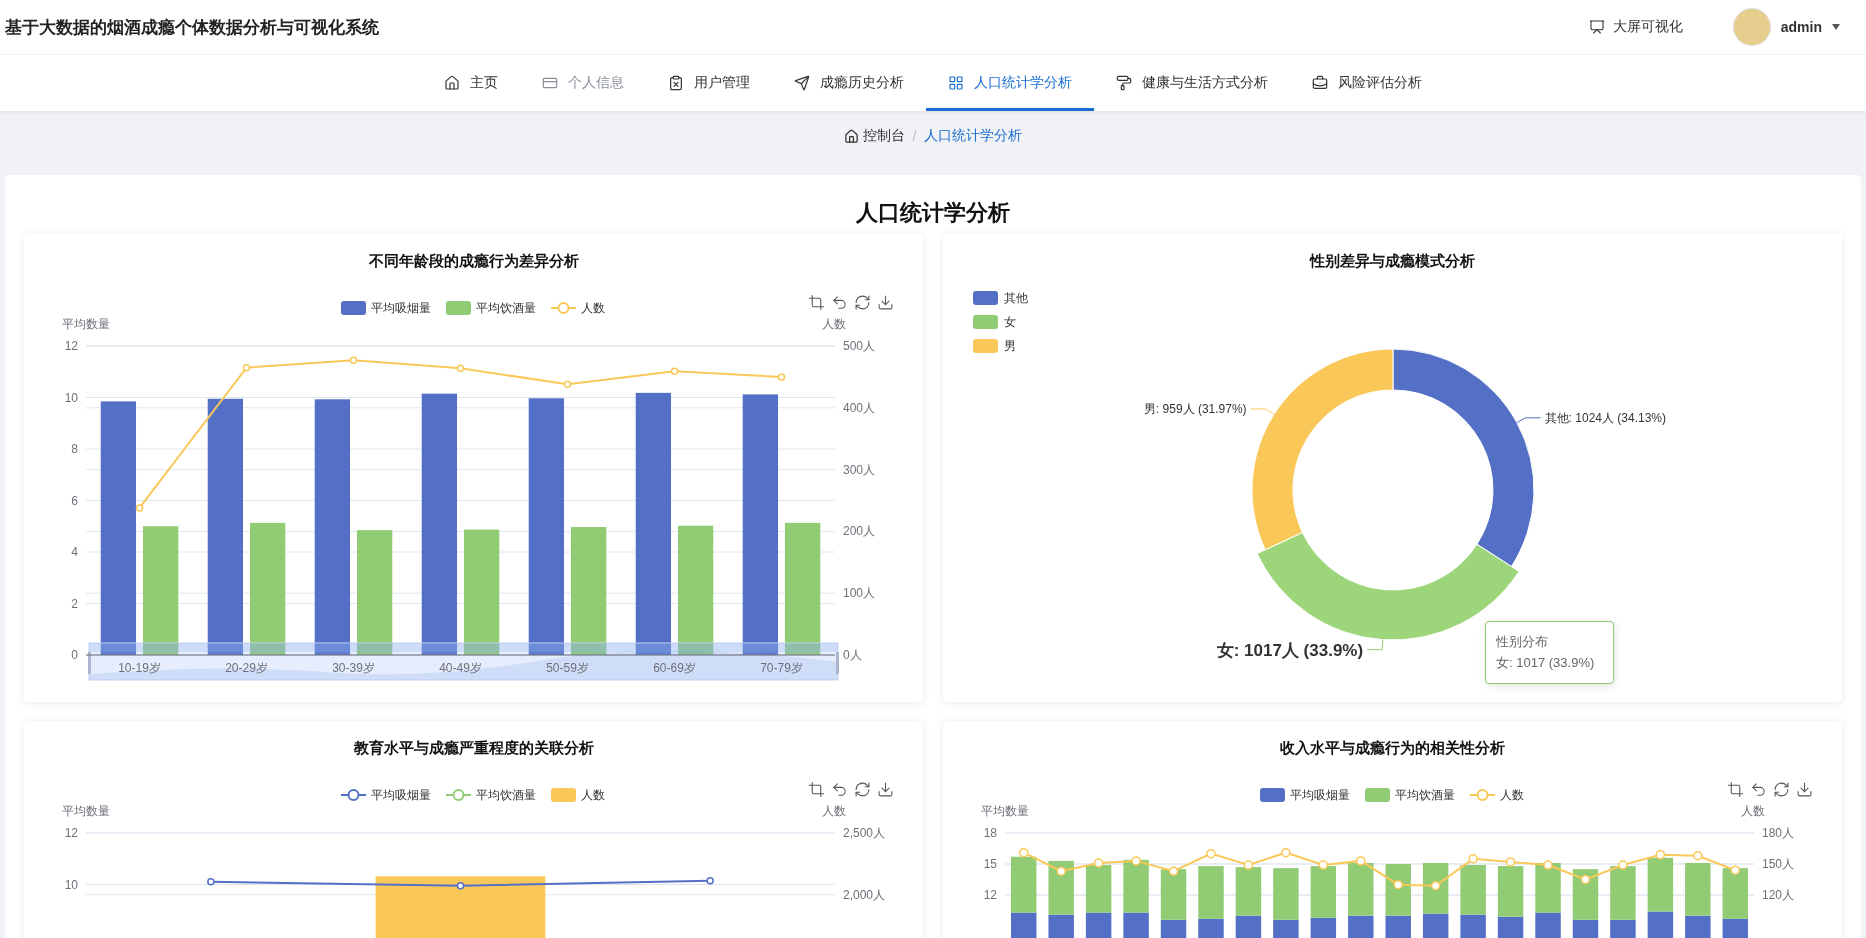 The height and width of the screenshot is (938, 1866). I want to click on axis-label: 500人, so click(859, 346).